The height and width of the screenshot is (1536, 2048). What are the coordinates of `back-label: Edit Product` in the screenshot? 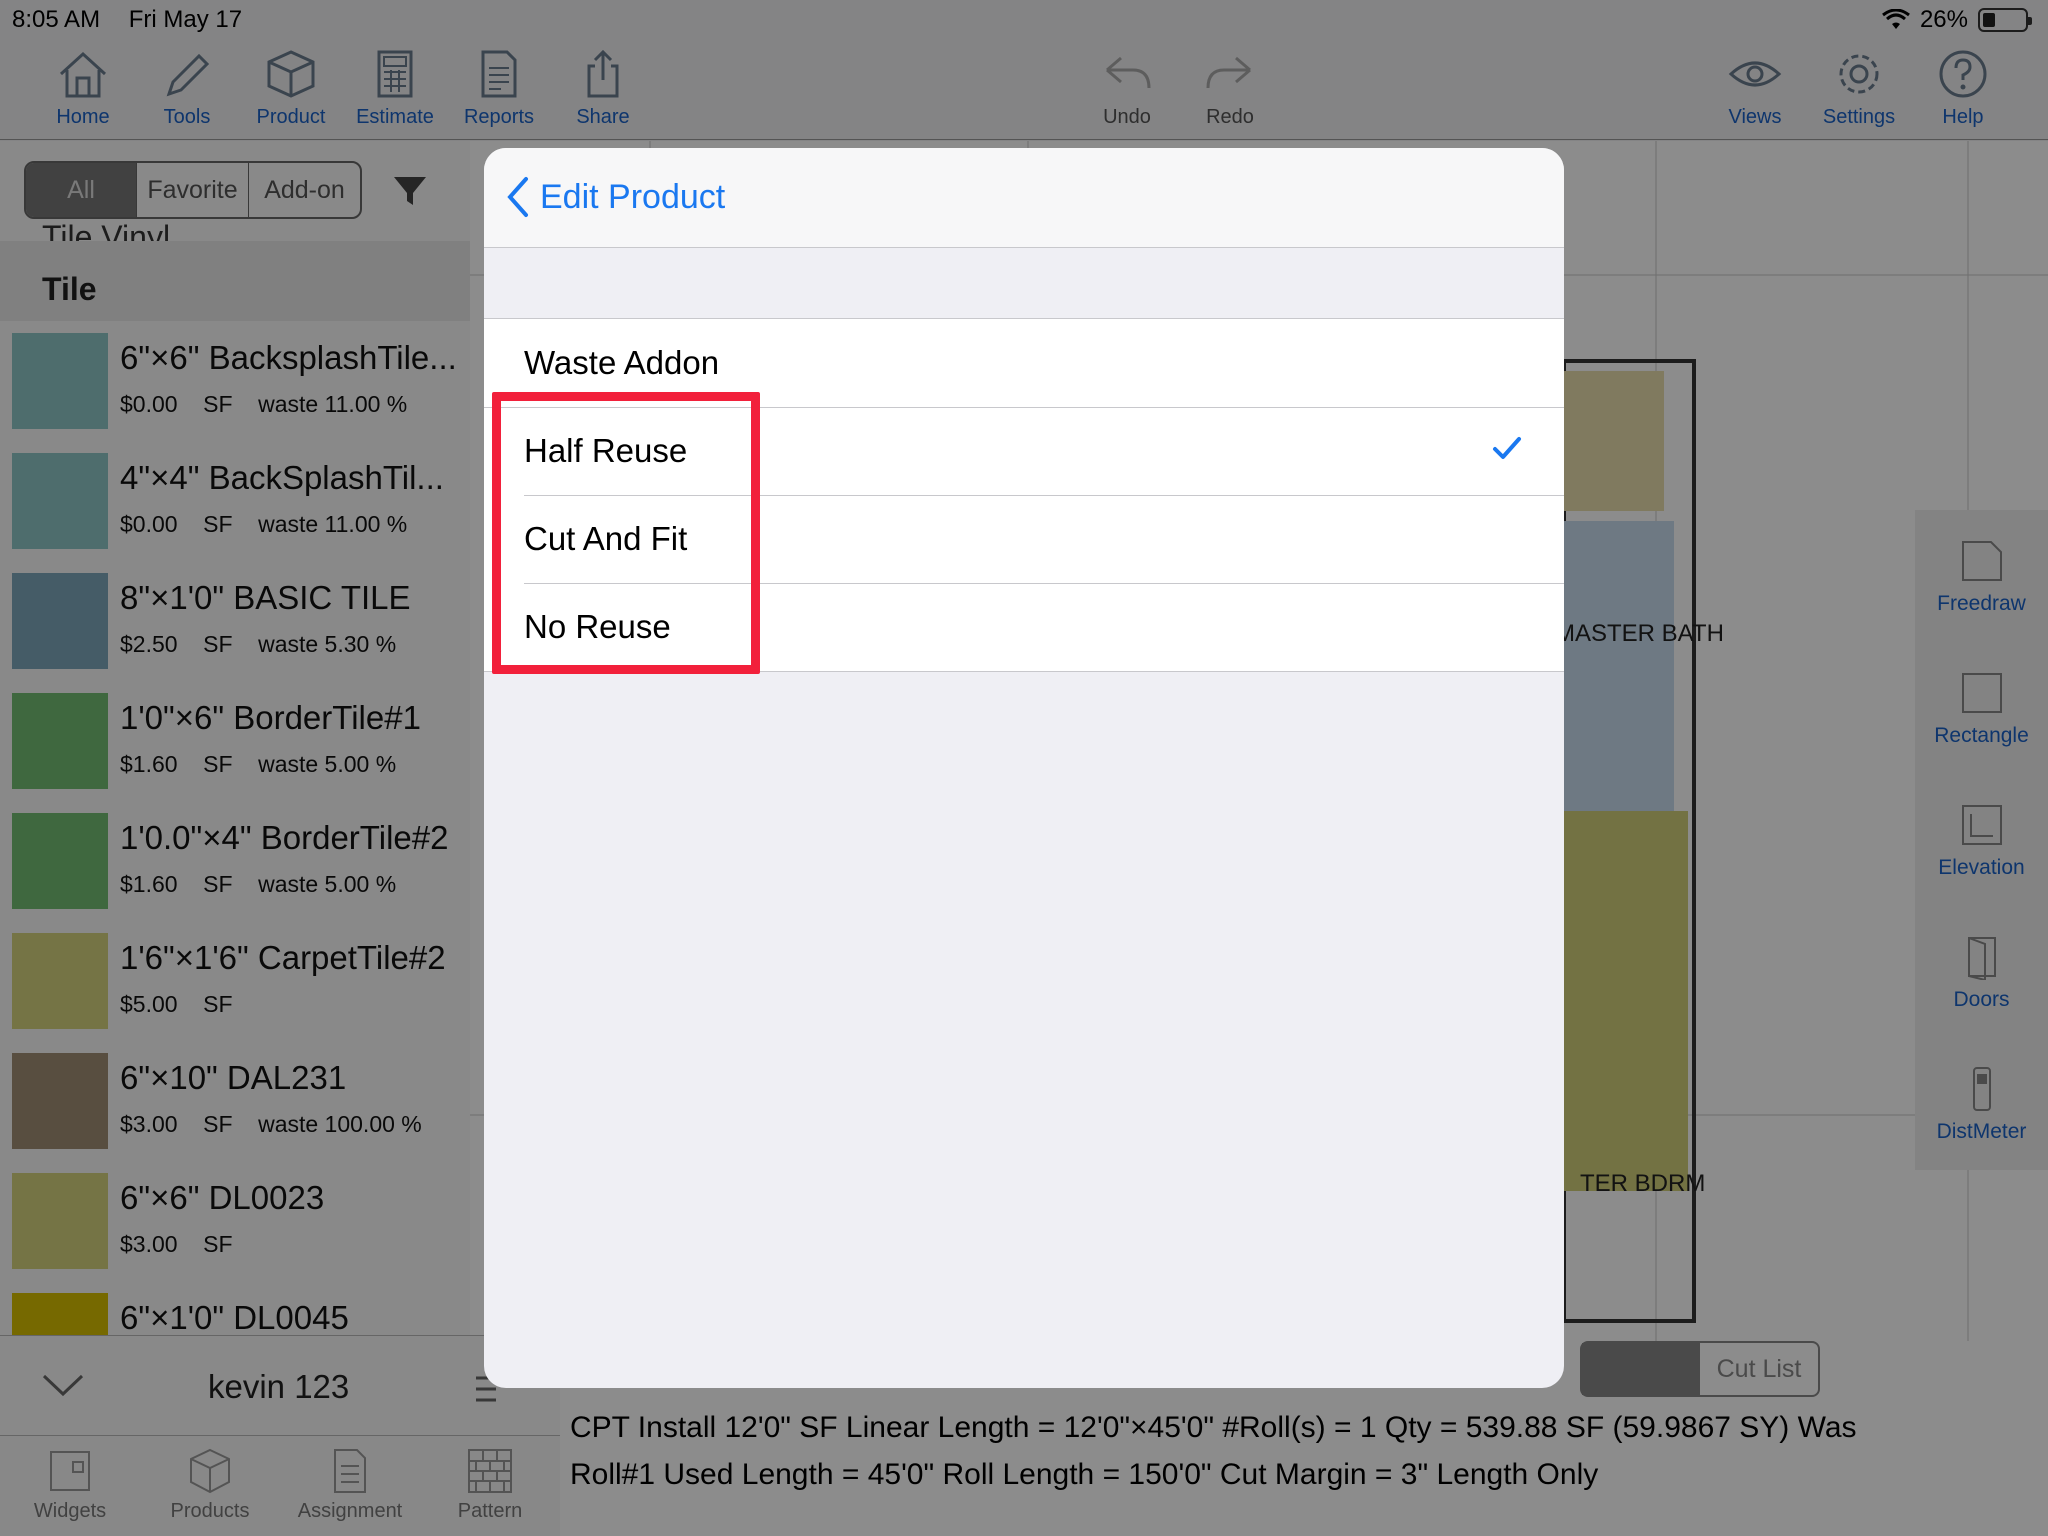 It's located at (633, 196).